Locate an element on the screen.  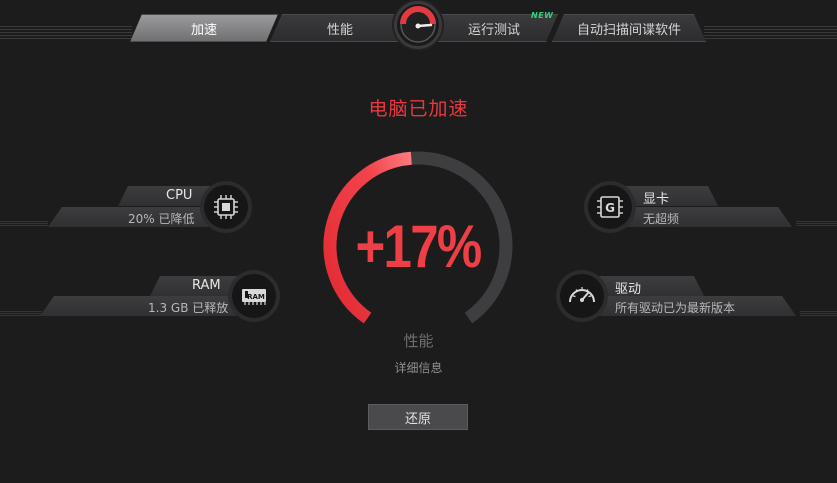
ram-icon: RAM is located at coordinates (254, 296).